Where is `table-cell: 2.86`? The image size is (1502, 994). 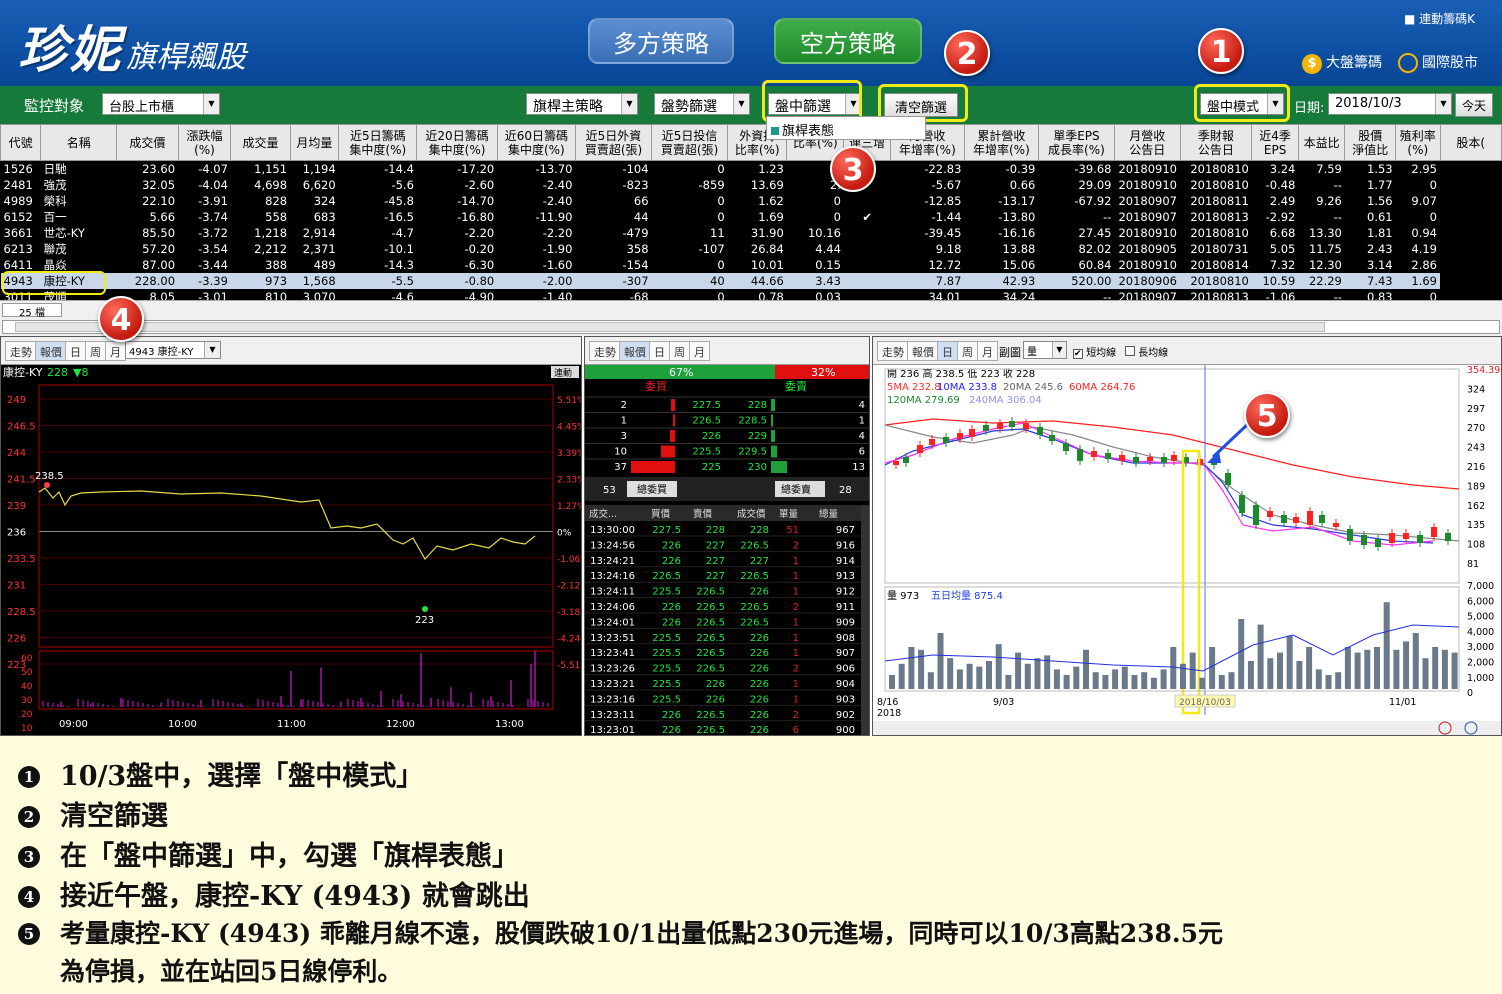 table-cell: 2.86 is located at coordinates (1424, 265).